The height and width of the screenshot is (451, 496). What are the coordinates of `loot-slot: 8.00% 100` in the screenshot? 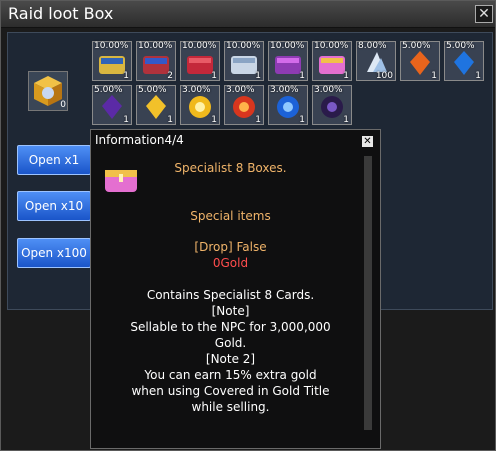 It's located at (376, 61).